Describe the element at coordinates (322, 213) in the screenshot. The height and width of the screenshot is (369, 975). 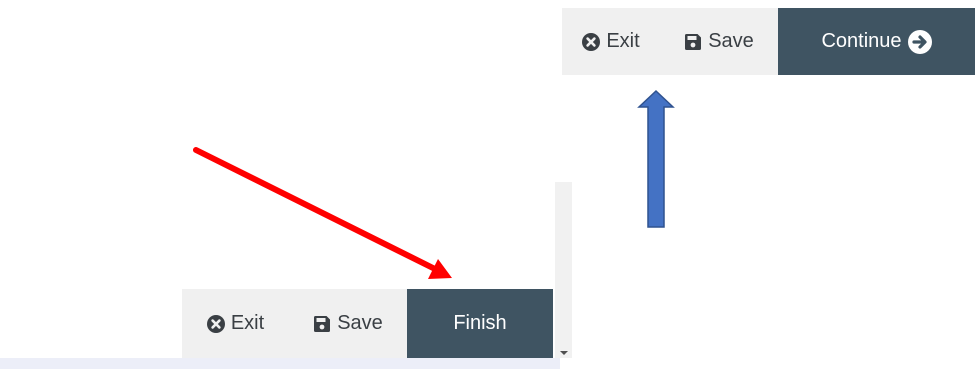
I see `red-annotation-arrow` at that location.